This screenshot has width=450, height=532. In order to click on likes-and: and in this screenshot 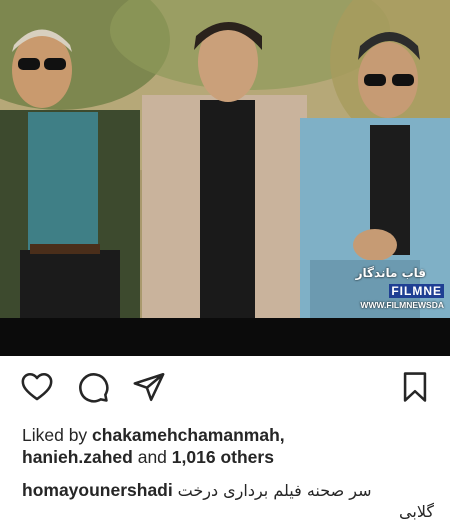, I will do `click(152, 457)`.